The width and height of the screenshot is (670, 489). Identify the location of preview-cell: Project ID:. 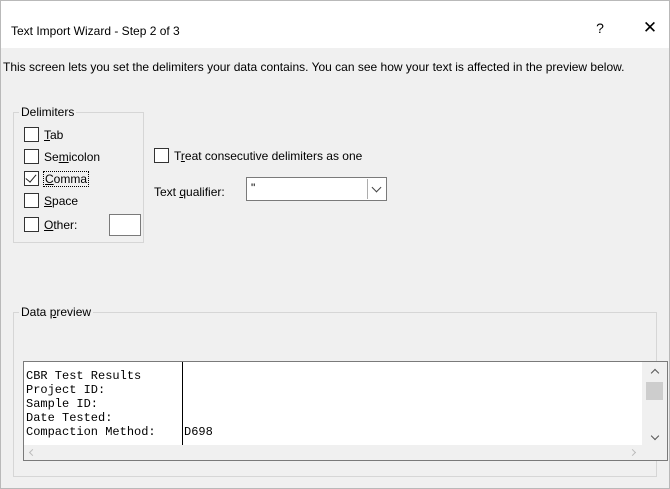
(66, 390).